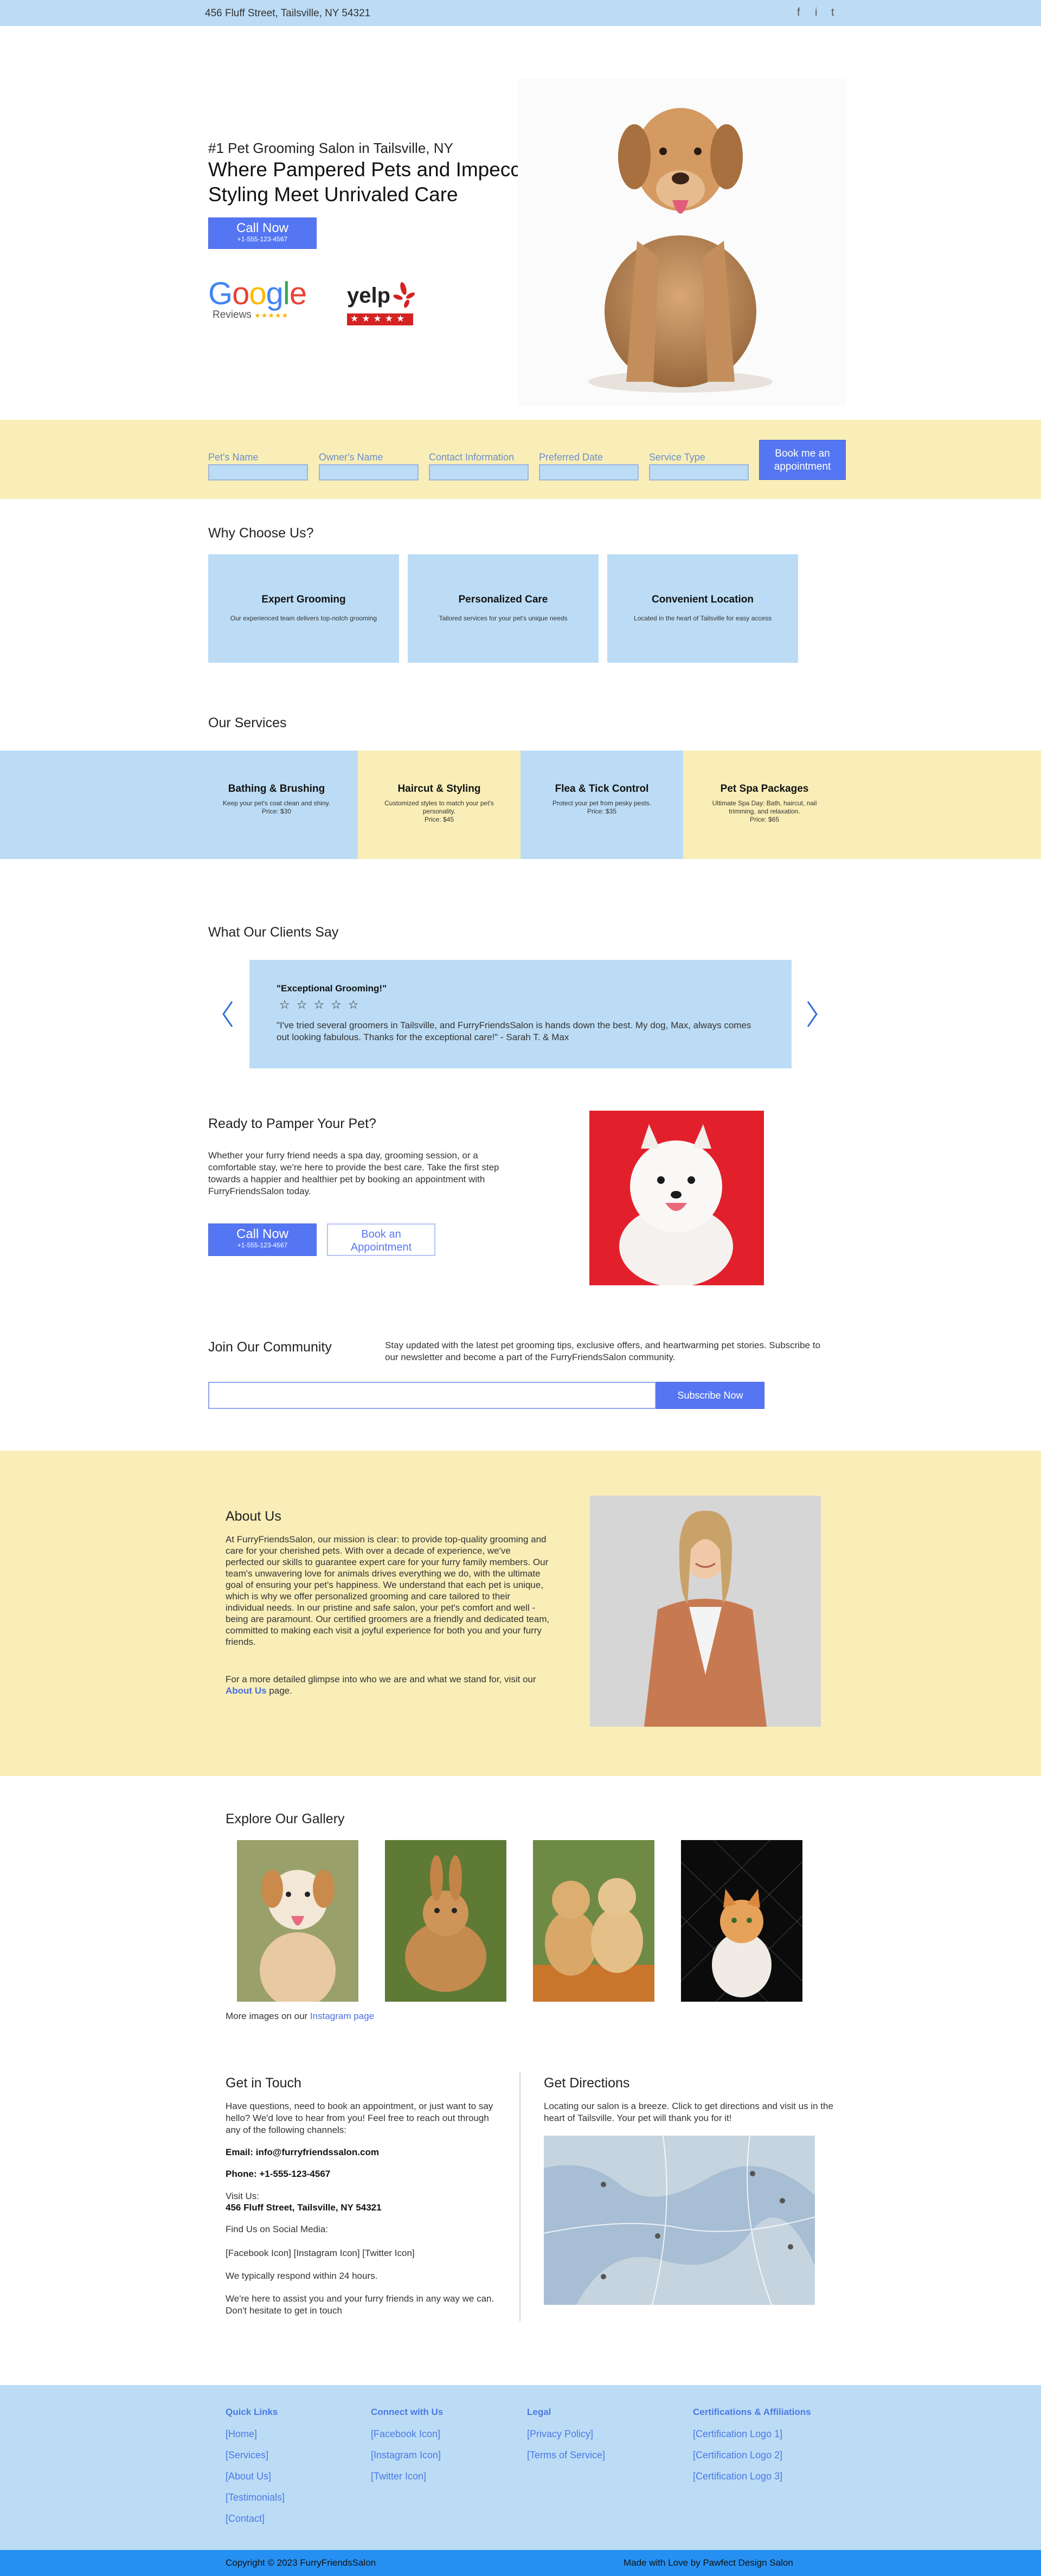  What do you see at coordinates (255, 2455) in the screenshot?
I see `footer-link-services: [Services]` at bounding box center [255, 2455].